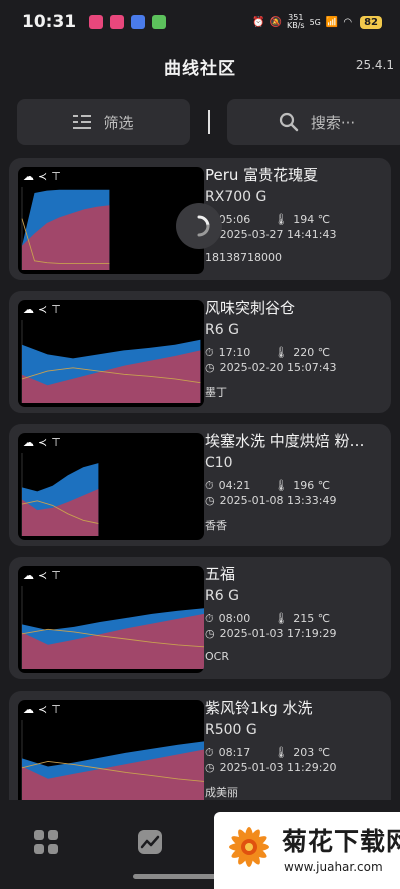  Describe the element at coordinates (221, 792) in the screenshot. I see `owner-name: 成美丽` at that location.